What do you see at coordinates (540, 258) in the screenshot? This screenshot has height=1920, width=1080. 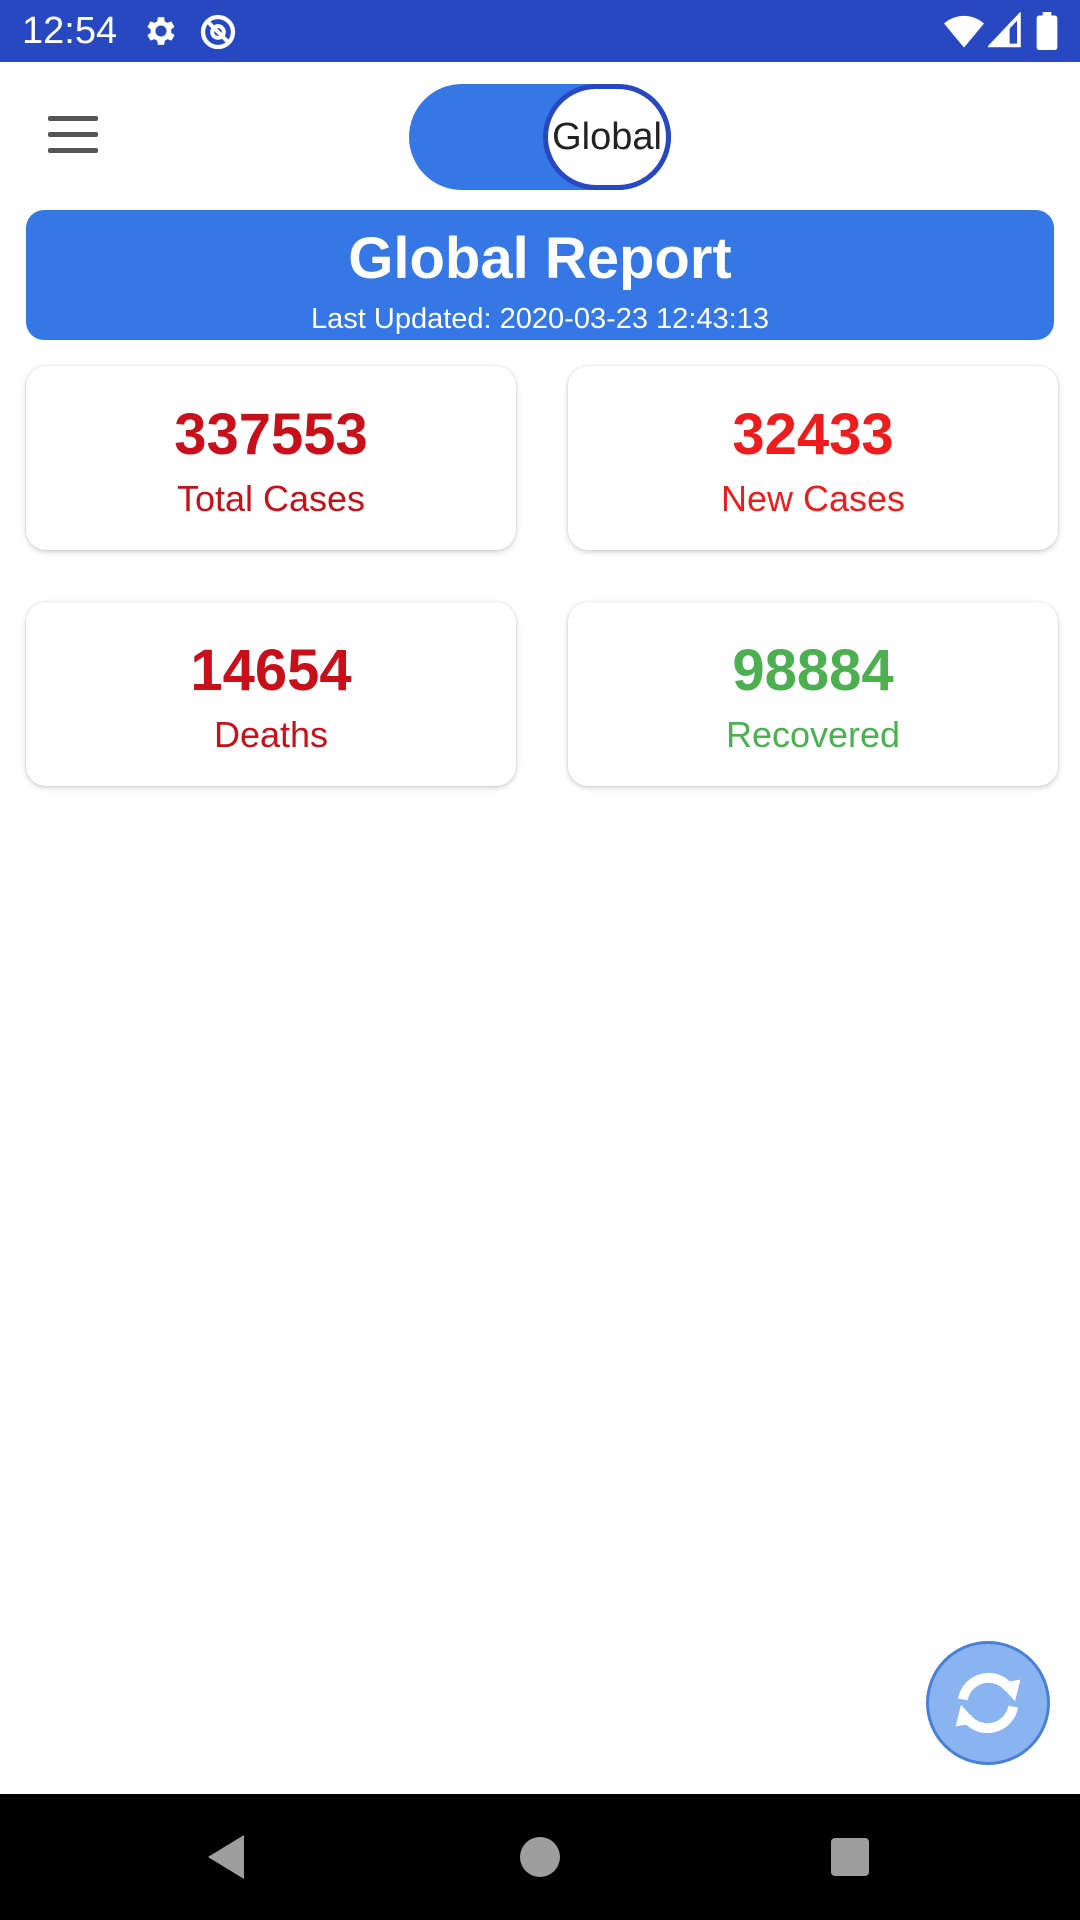 I see `report-title: Global Report` at bounding box center [540, 258].